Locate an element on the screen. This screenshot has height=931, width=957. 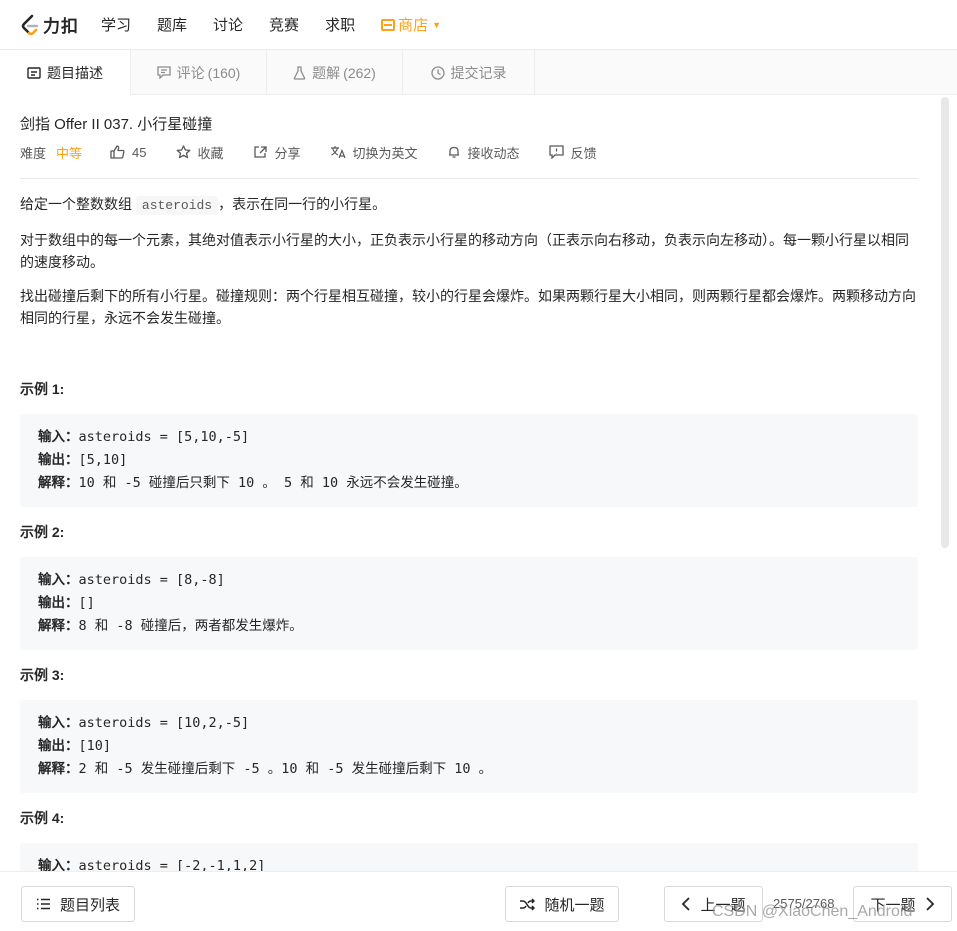
example-title: 示例 1: is located at coordinates (42, 389).